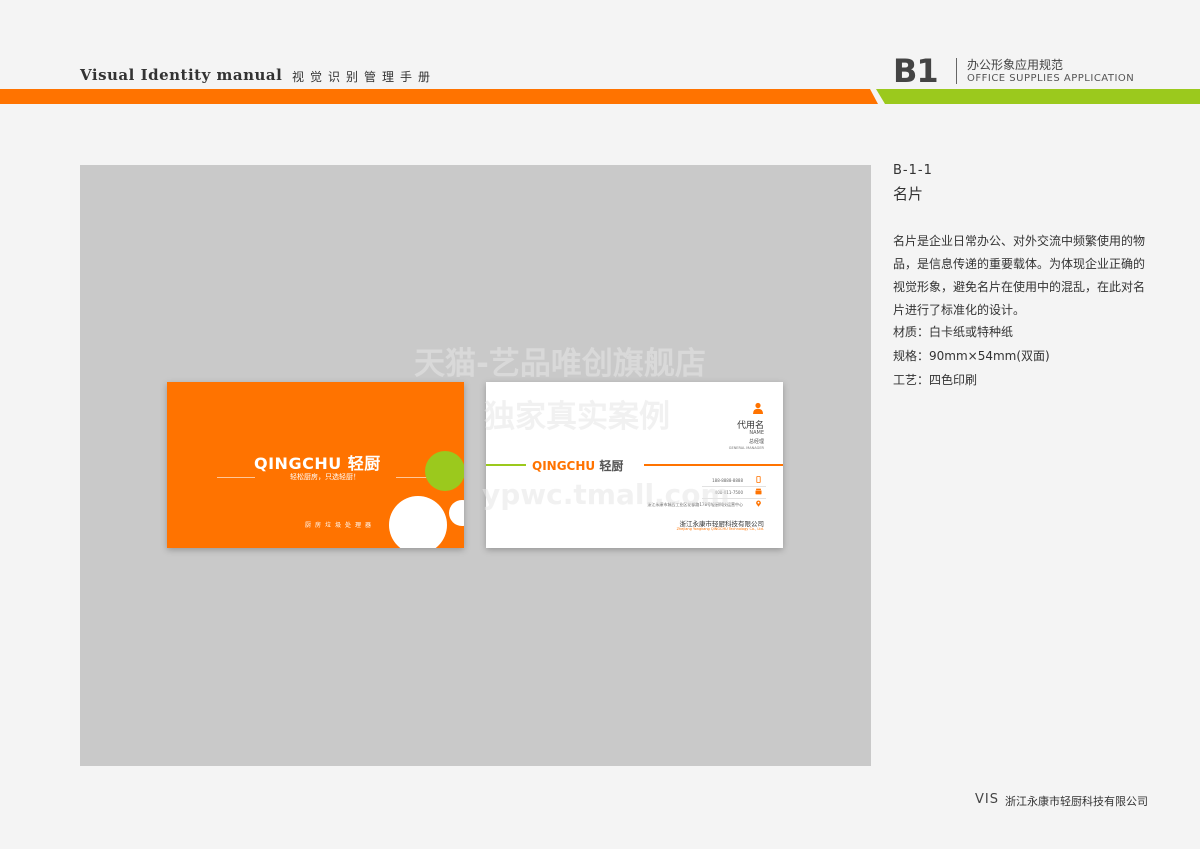 The height and width of the screenshot is (849, 1200). Describe the element at coordinates (1038, 96) in the screenshot. I see `header-bar-green` at that location.